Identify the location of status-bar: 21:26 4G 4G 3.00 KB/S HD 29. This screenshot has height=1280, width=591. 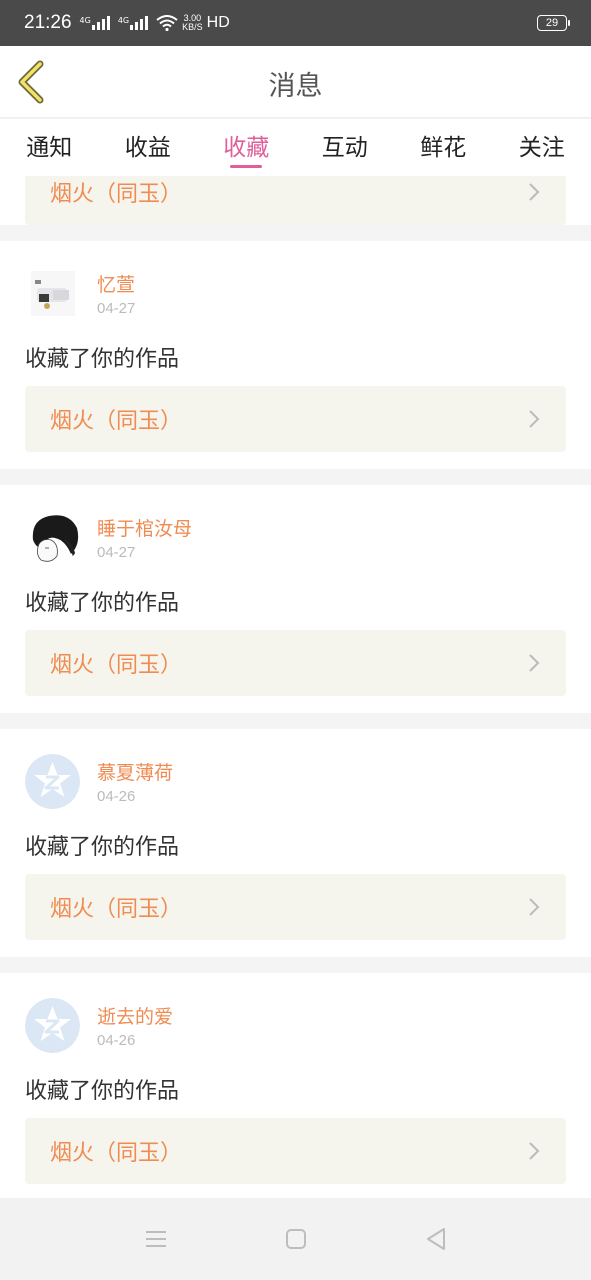
(295, 23).